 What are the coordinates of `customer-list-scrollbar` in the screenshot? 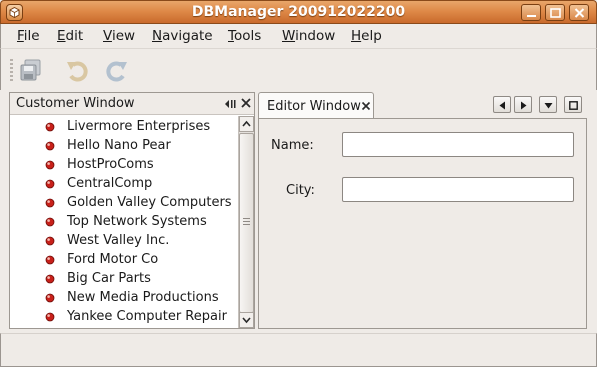 It's located at (246, 222).